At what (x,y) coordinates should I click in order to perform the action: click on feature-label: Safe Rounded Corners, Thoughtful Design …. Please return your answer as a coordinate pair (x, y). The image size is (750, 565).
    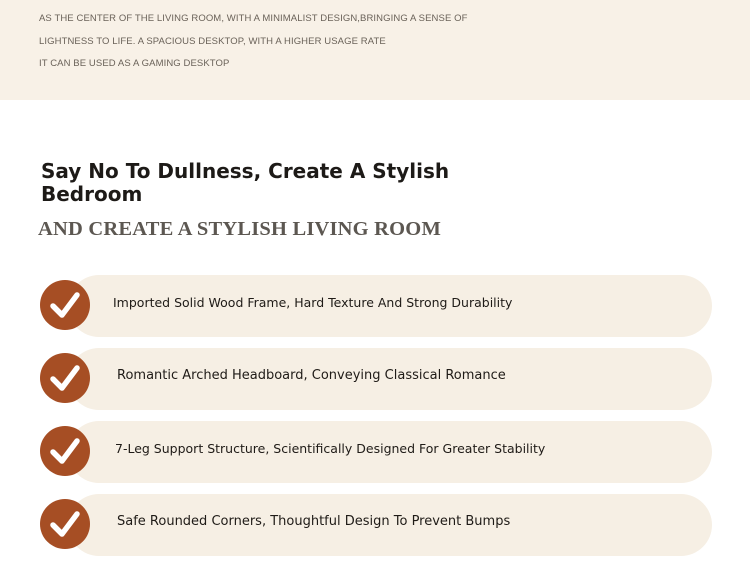
    Looking at the image, I should click on (314, 521).